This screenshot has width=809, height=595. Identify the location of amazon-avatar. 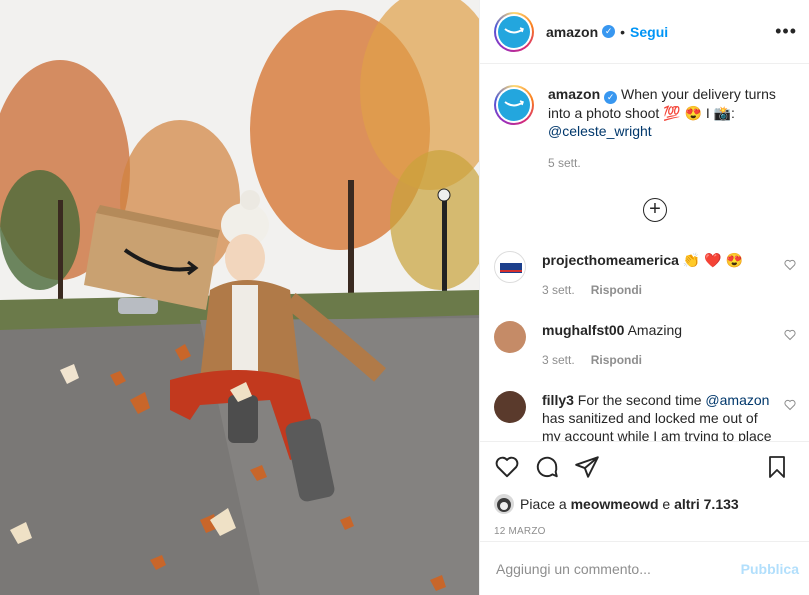
(514, 31).